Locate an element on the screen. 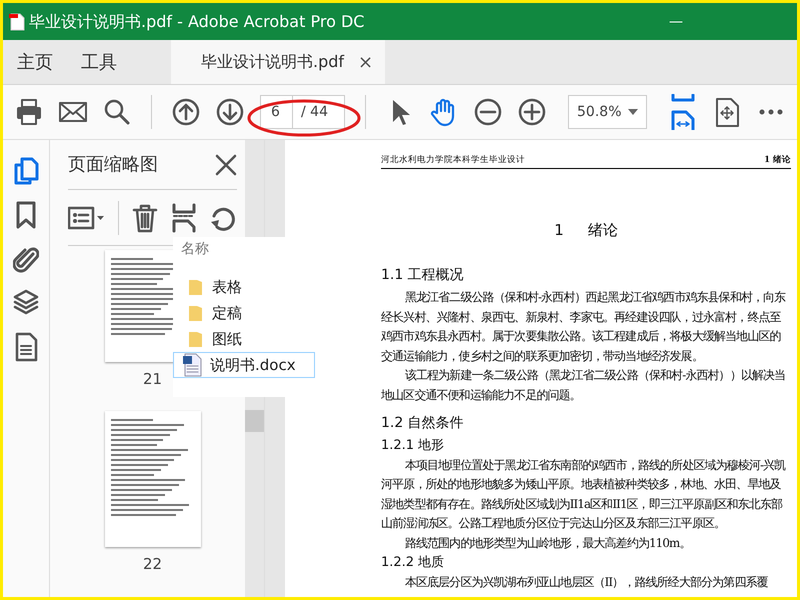  section-heading: 1.2 自然条件 is located at coordinates (423, 424).